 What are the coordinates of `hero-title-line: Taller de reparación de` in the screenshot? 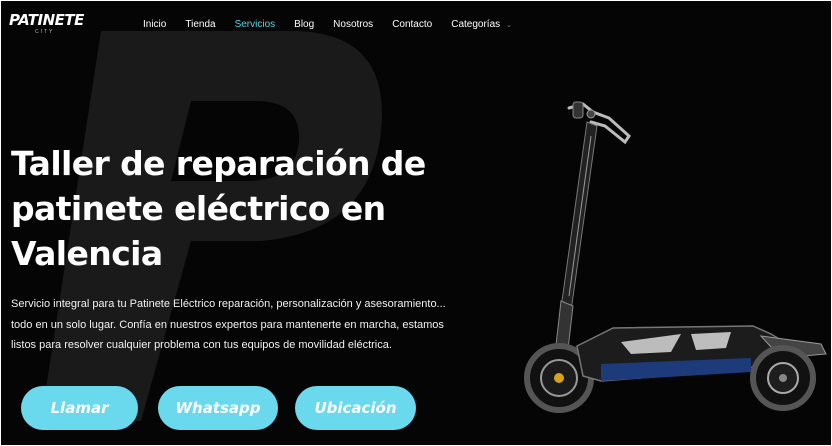 It's located at (218, 163).